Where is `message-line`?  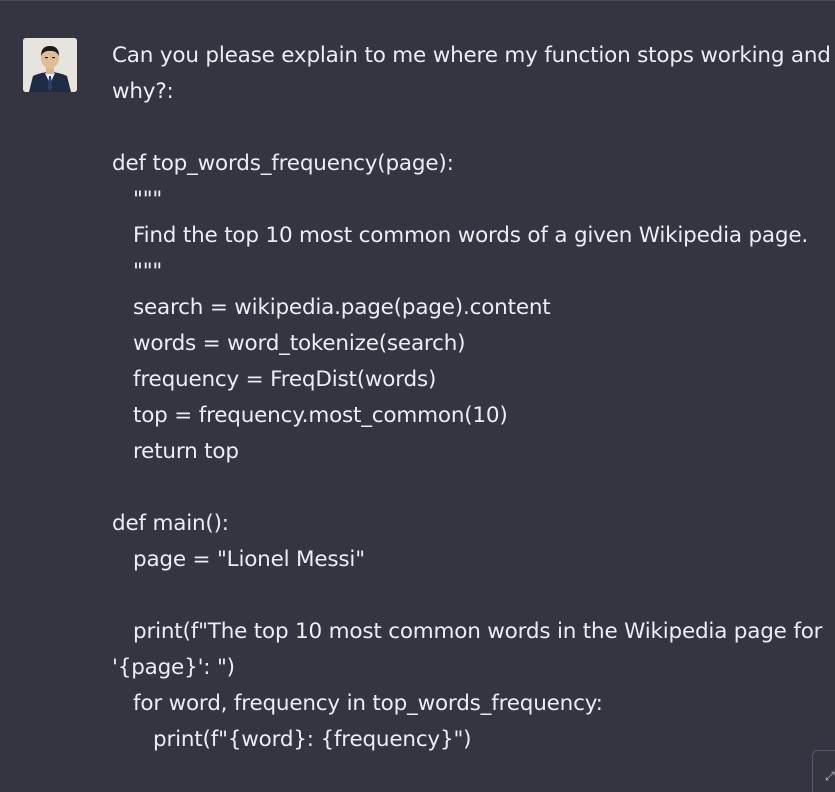 message-line is located at coordinates (472, 128).